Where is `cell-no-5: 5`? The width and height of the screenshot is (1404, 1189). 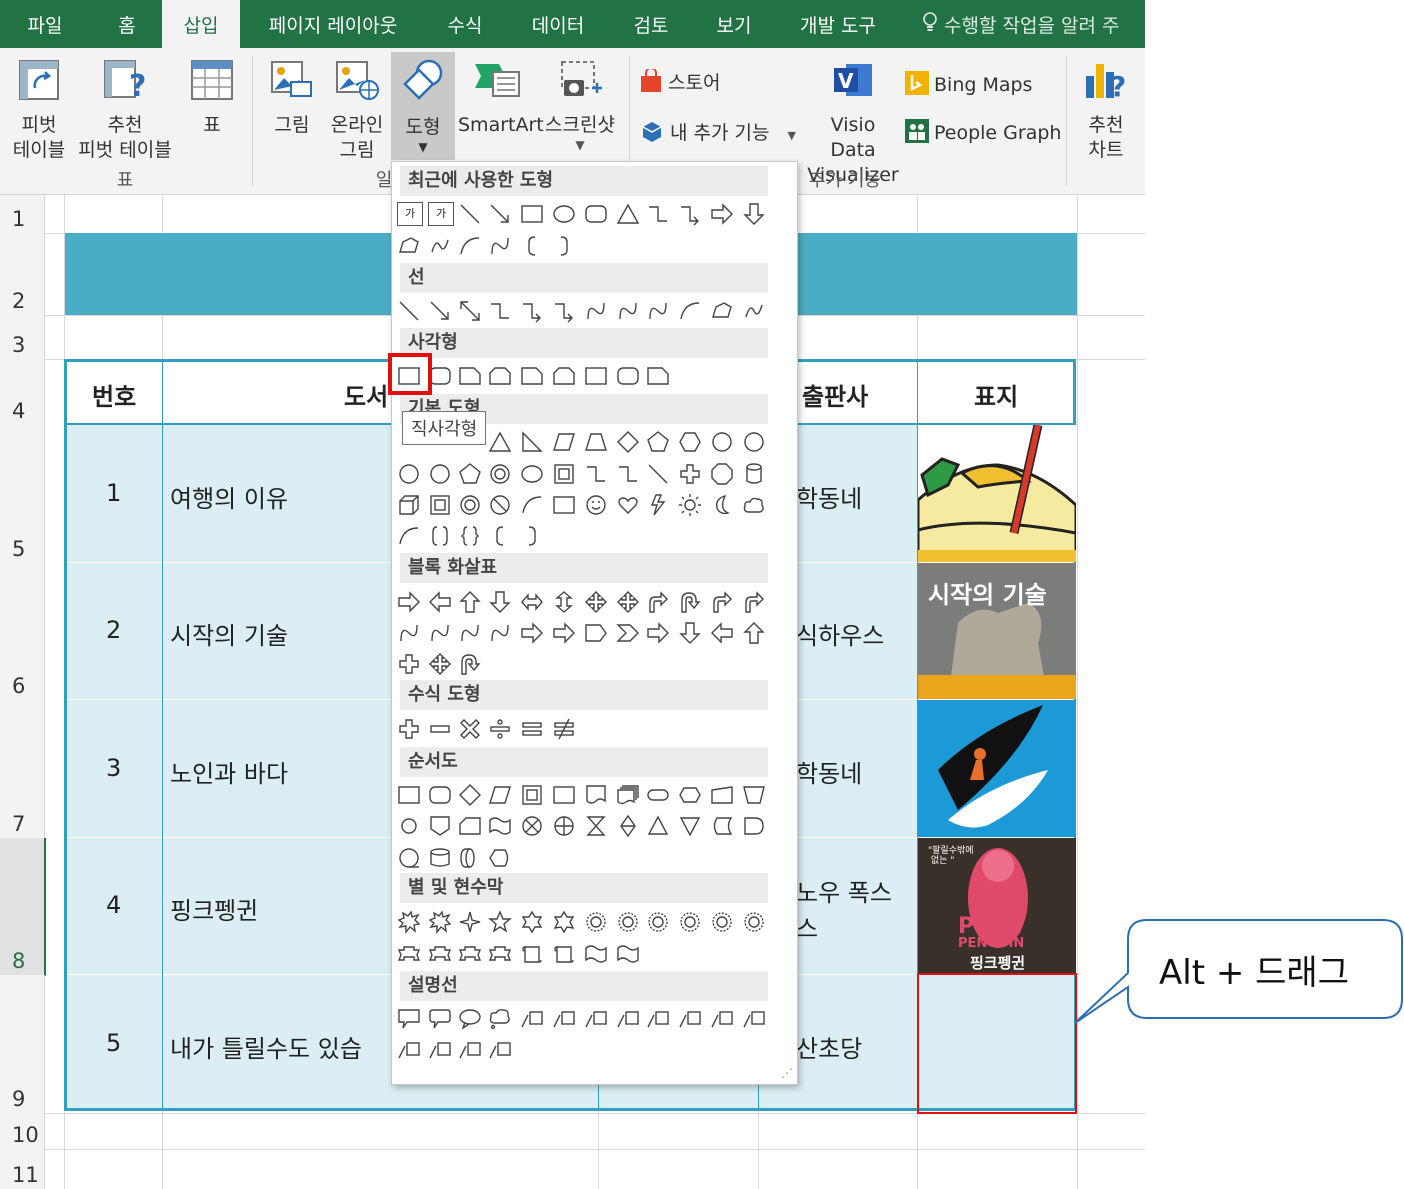 cell-no-5: 5 is located at coordinates (113, 1043).